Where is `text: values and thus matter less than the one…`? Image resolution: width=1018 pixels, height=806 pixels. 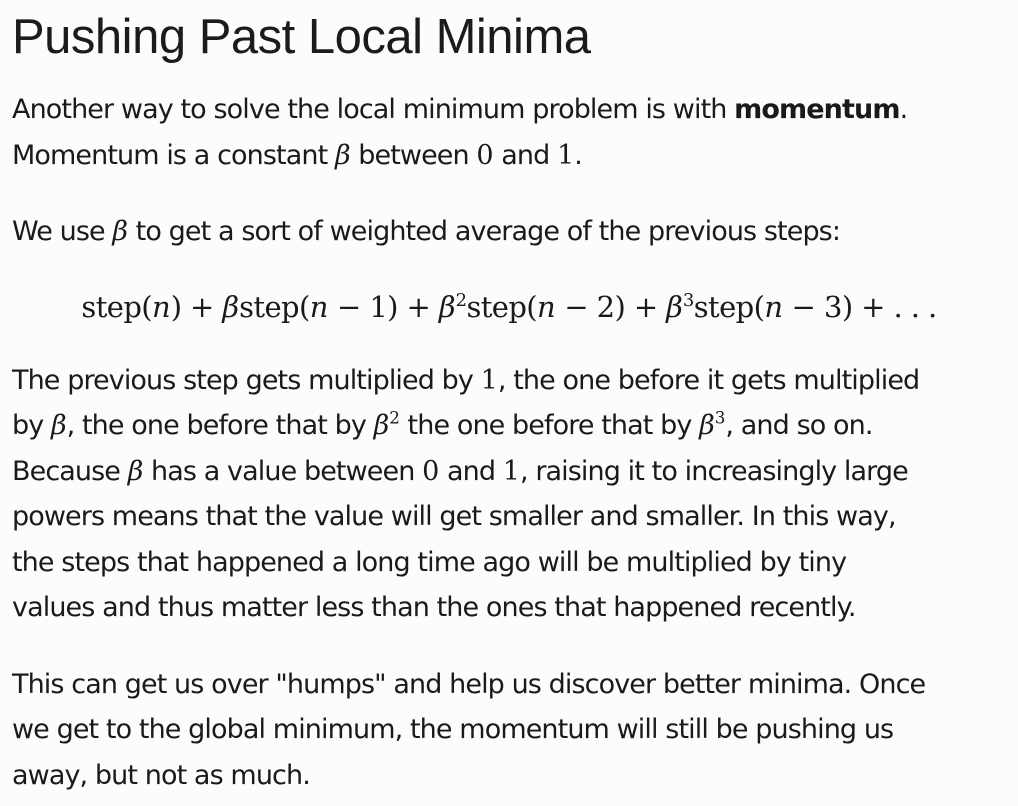 text: values and thus matter less than the one… is located at coordinates (434, 607).